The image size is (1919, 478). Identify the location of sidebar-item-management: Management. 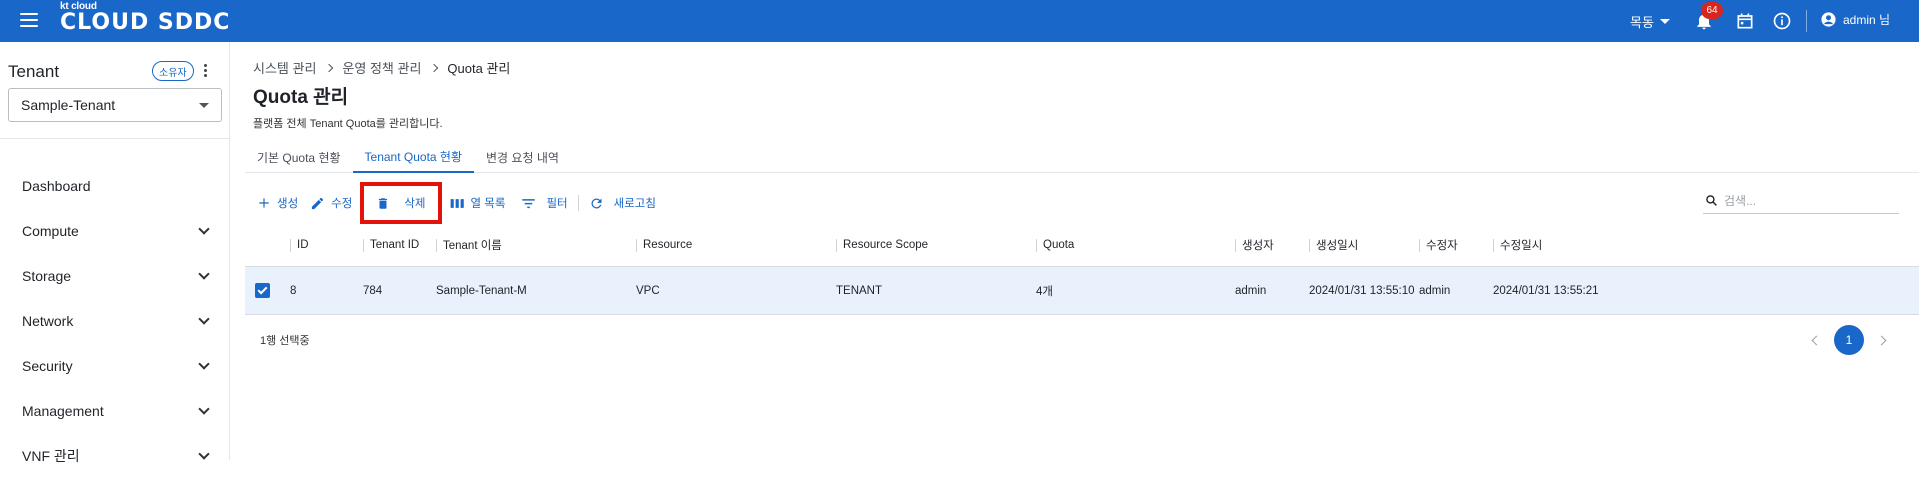
(115, 410).